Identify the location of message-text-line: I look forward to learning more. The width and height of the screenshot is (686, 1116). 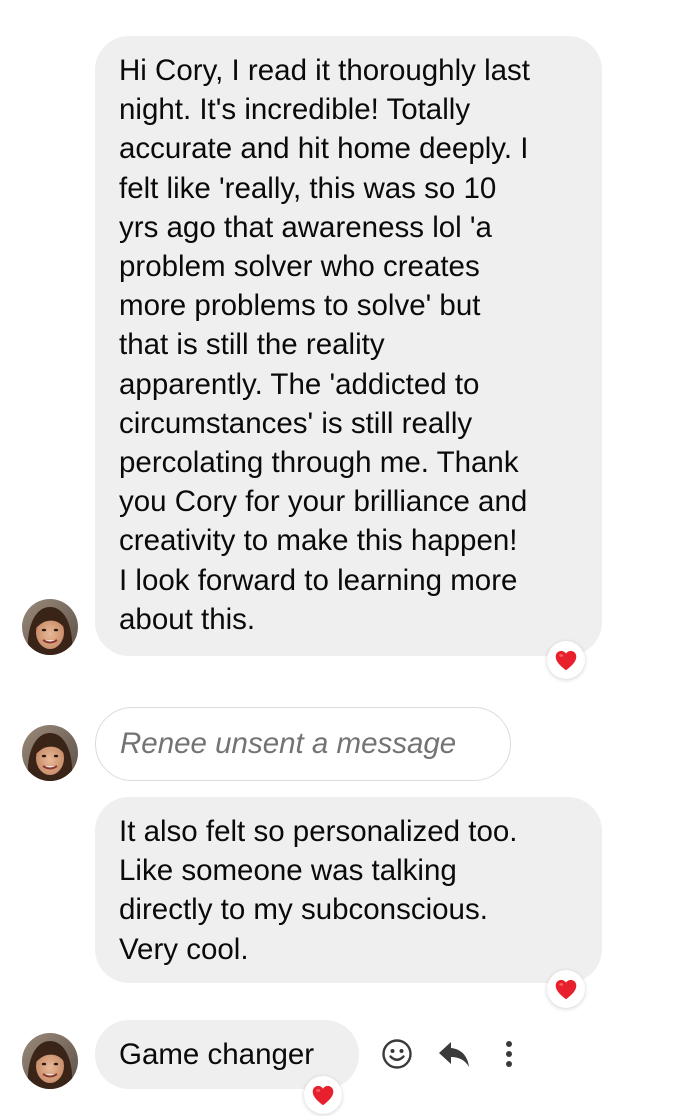
(318, 580).